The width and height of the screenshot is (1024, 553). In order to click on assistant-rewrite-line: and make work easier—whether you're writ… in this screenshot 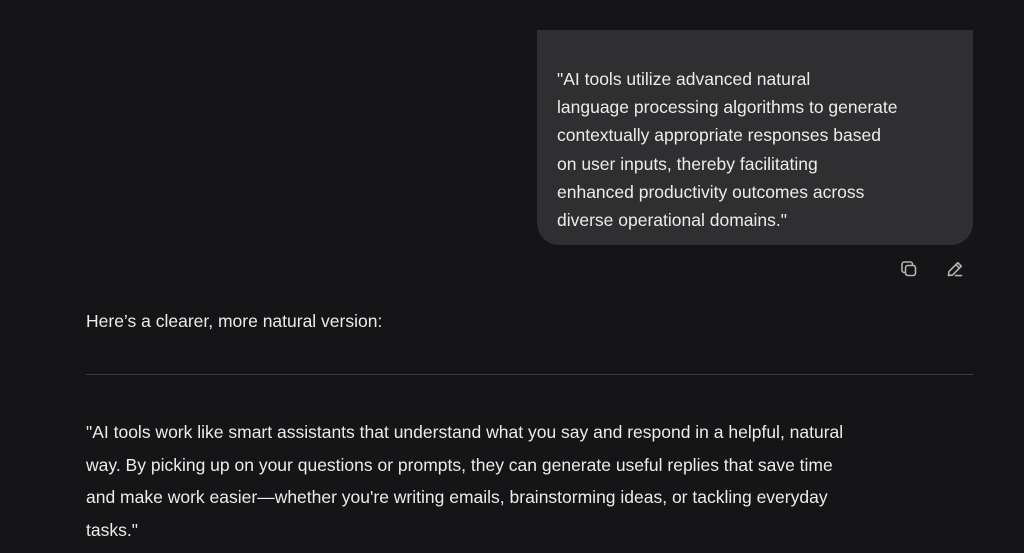, I will do `click(457, 497)`.